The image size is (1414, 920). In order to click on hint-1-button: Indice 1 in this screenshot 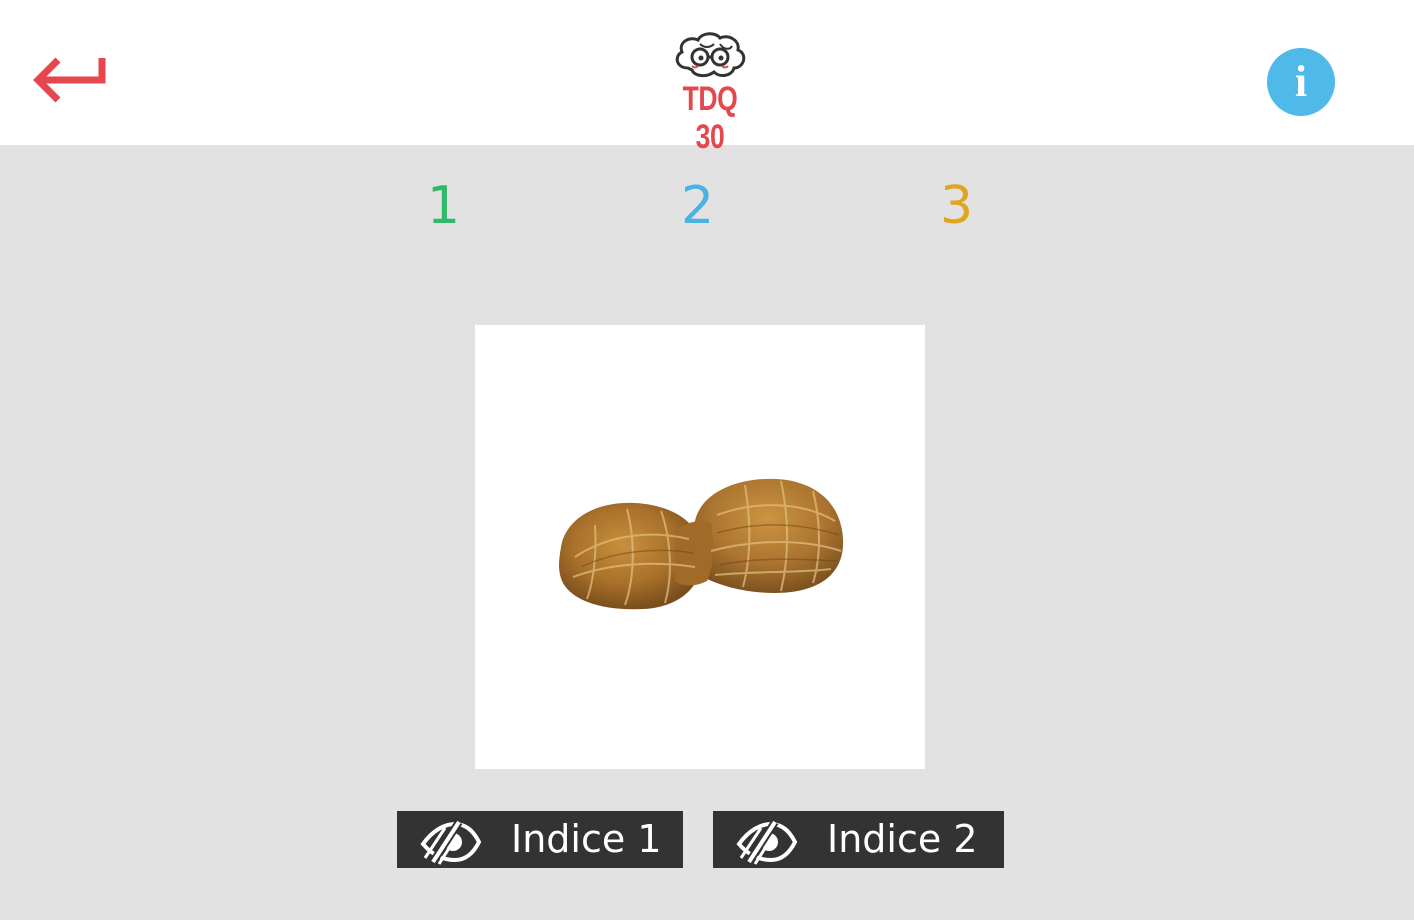, I will do `click(540, 839)`.